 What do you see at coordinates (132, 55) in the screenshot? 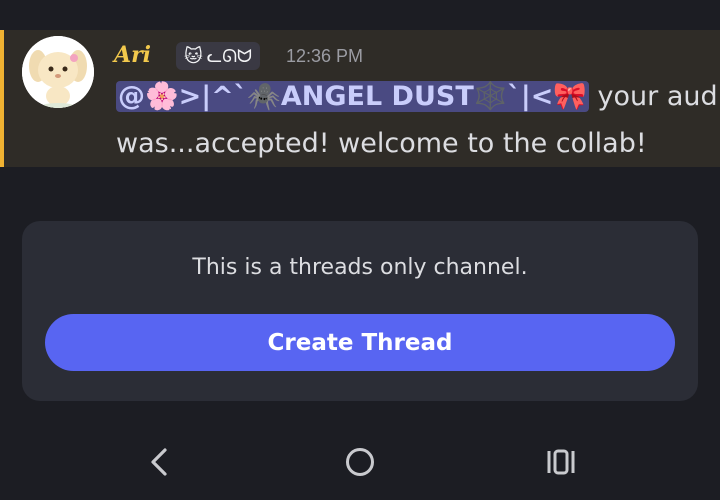
I see `username: Ari` at bounding box center [132, 55].